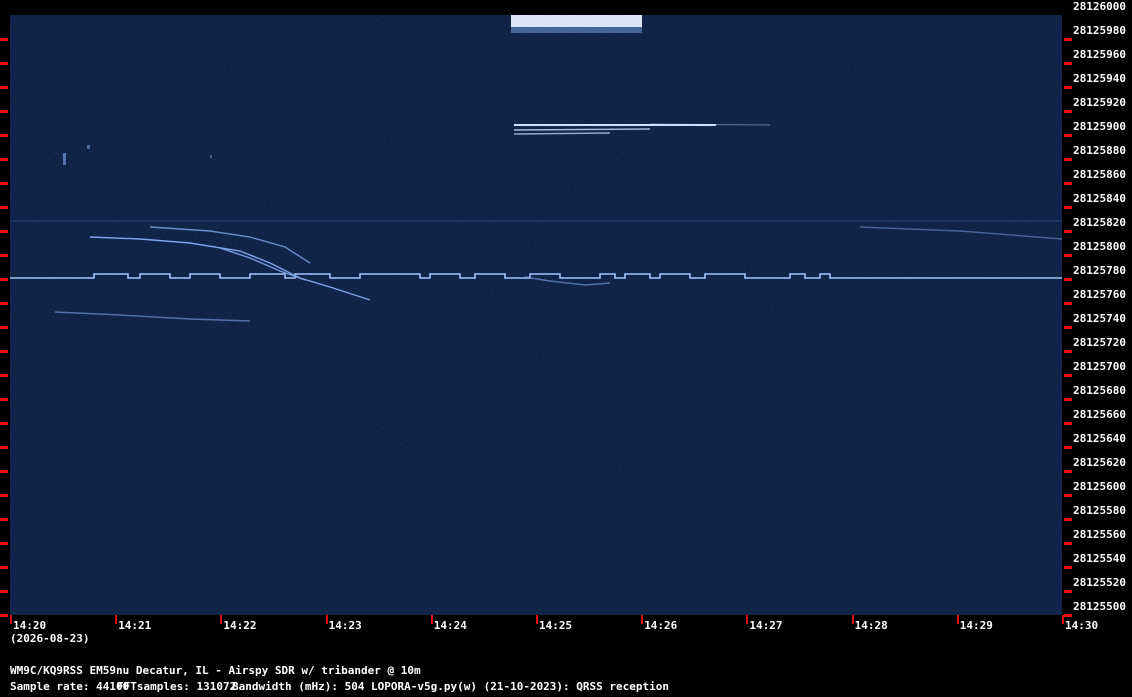 The image size is (1132, 697). What do you see at coordinates (976, 625) in the screenshot?
I see `time-label: 14:29` at bounding box center [976, 625].